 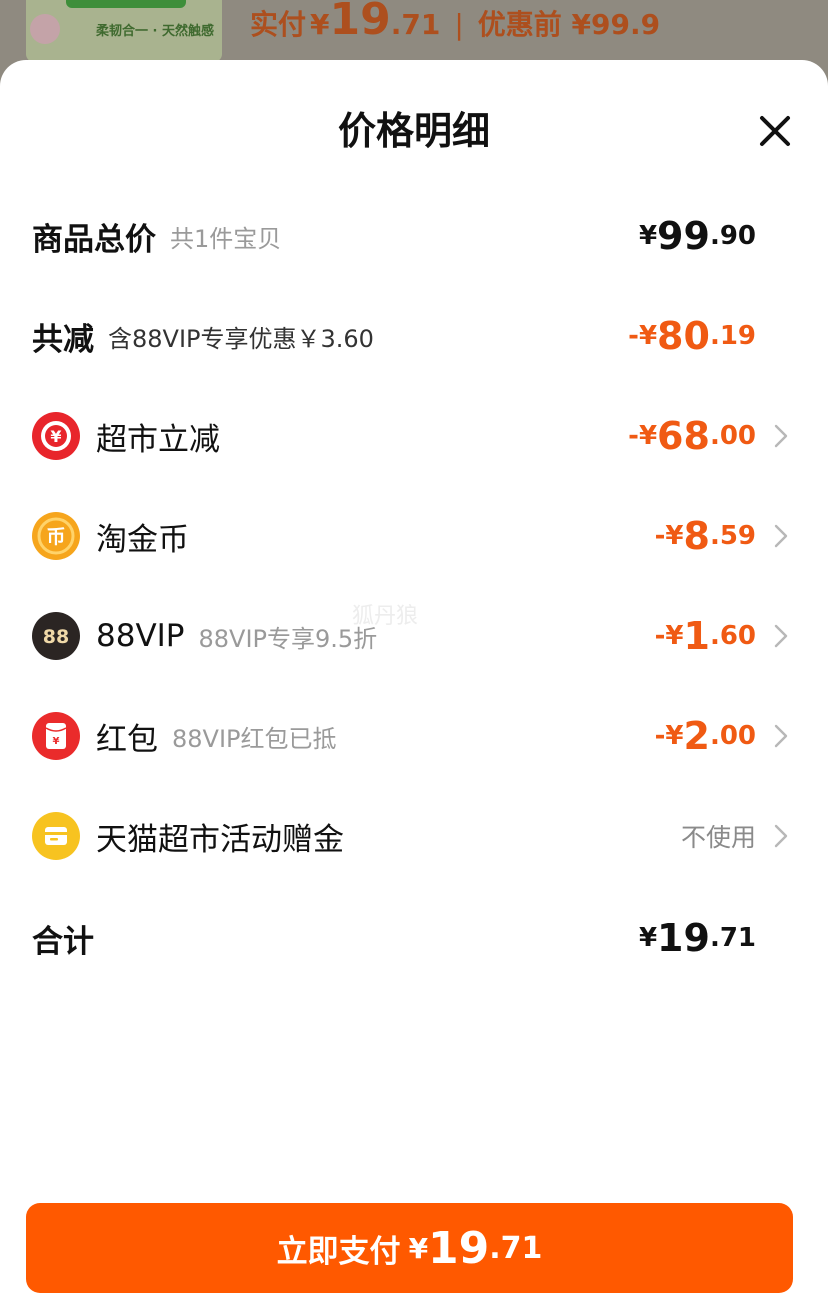 I want to click on goods-count: 共1件宝贝, so click(x=226, y=238).